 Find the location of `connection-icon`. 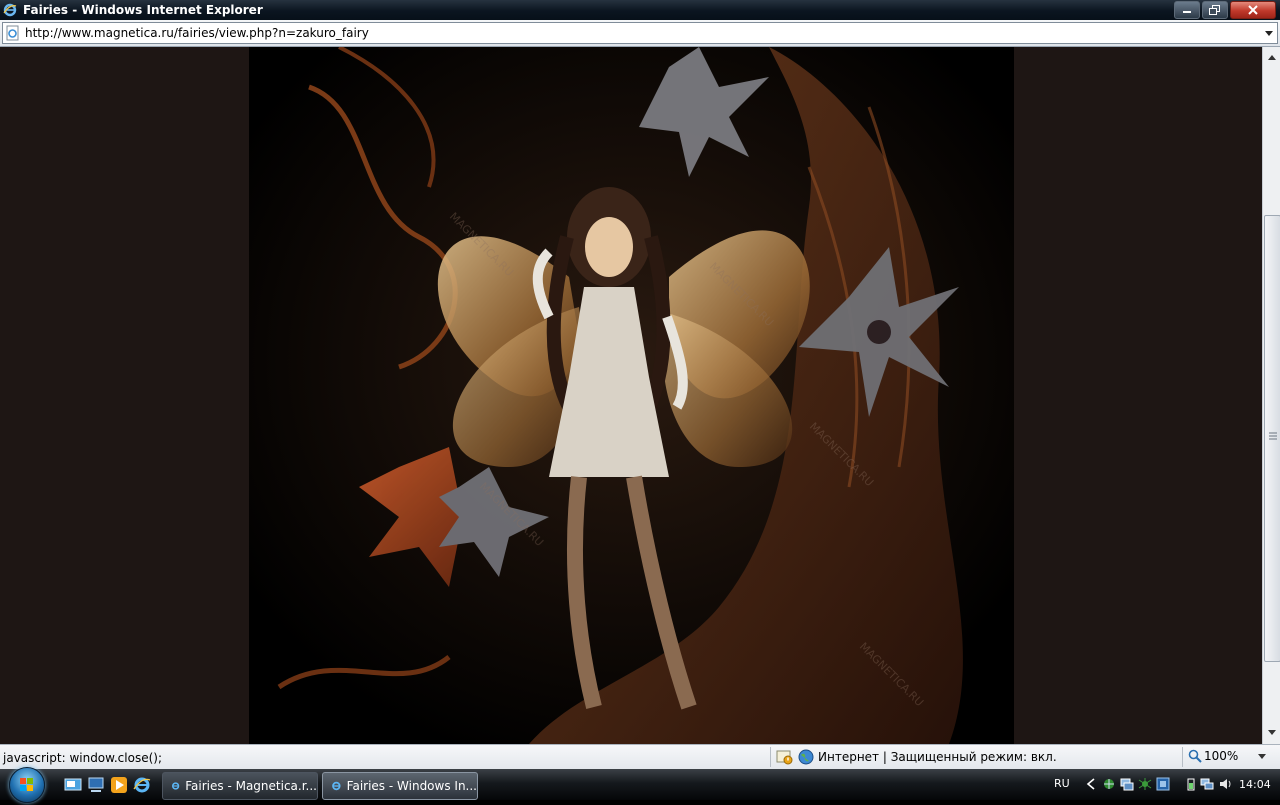

connection-icon is located at coordinates (1163, 784).